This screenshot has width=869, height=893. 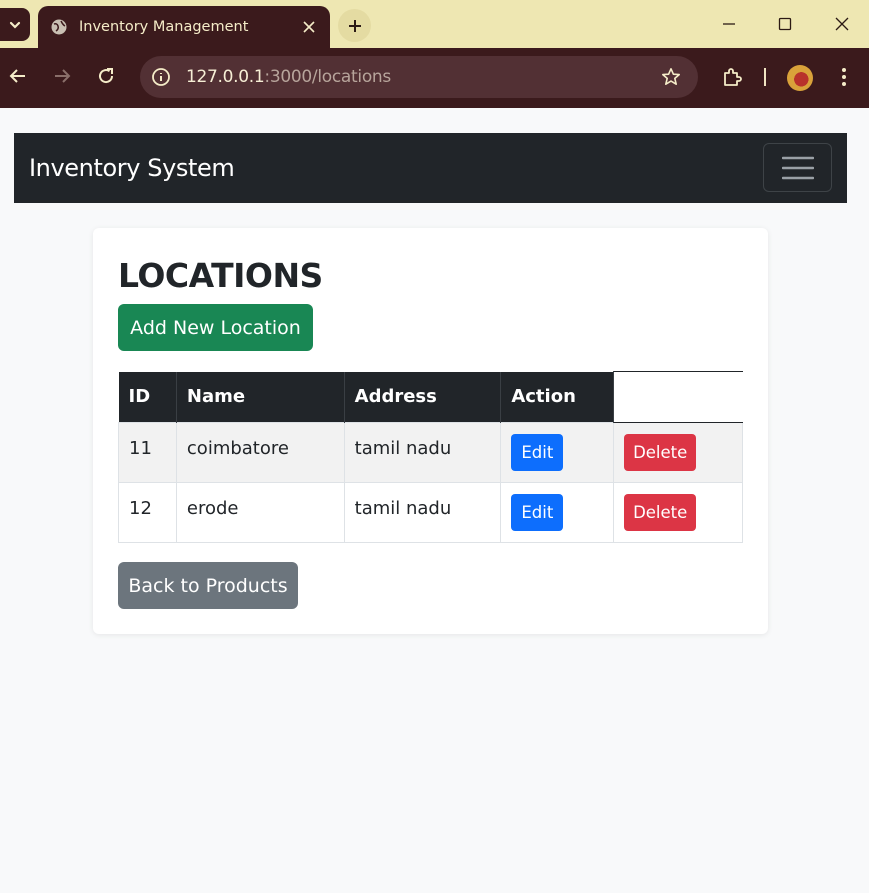 I want to click on column-header-name: Name, so click(x=260, y=397).